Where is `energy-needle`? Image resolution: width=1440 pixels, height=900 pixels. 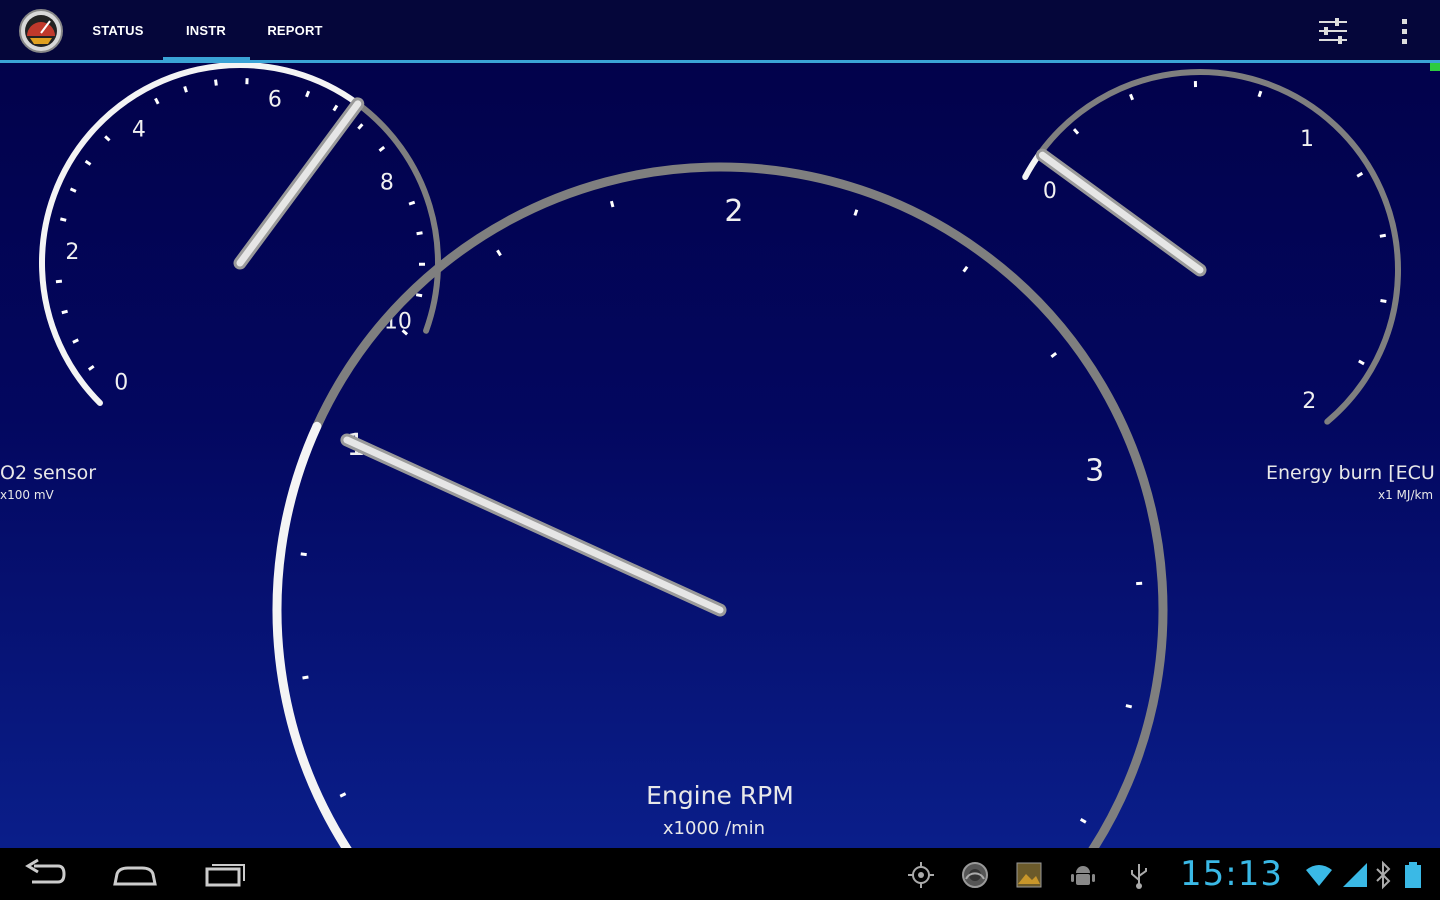
energy-needle is located at coordinates (1121, 212).